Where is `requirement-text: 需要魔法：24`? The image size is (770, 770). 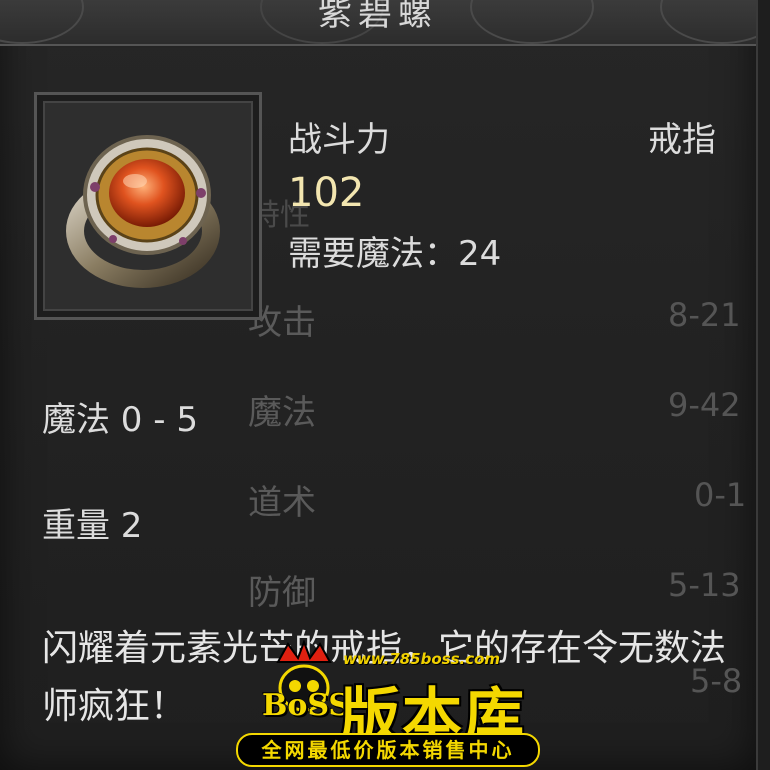 requirement-text: 需要魔法：24 is located at coordinates (395, 254).